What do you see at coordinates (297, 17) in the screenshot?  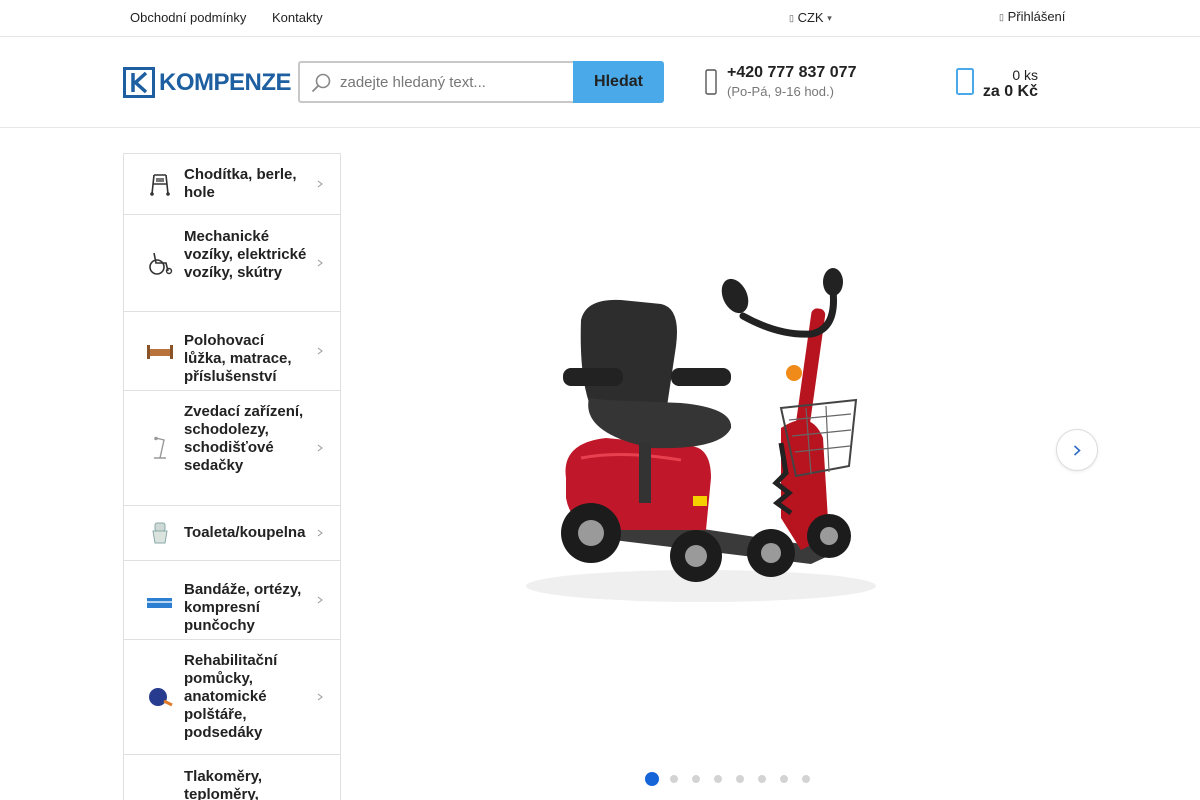 I see `contacts-link: Kontakty` at bounding box center [297, 17].